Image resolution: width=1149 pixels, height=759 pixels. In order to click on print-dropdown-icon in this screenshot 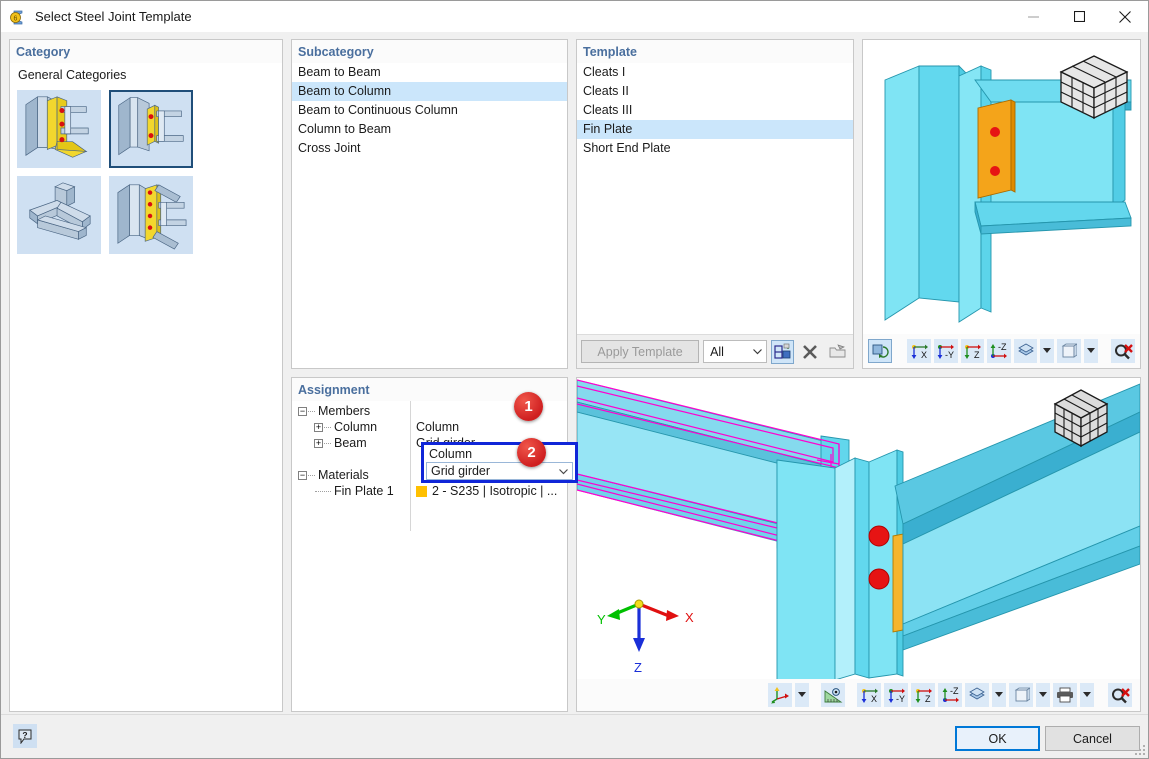, I will do `click(1087, 695)`.